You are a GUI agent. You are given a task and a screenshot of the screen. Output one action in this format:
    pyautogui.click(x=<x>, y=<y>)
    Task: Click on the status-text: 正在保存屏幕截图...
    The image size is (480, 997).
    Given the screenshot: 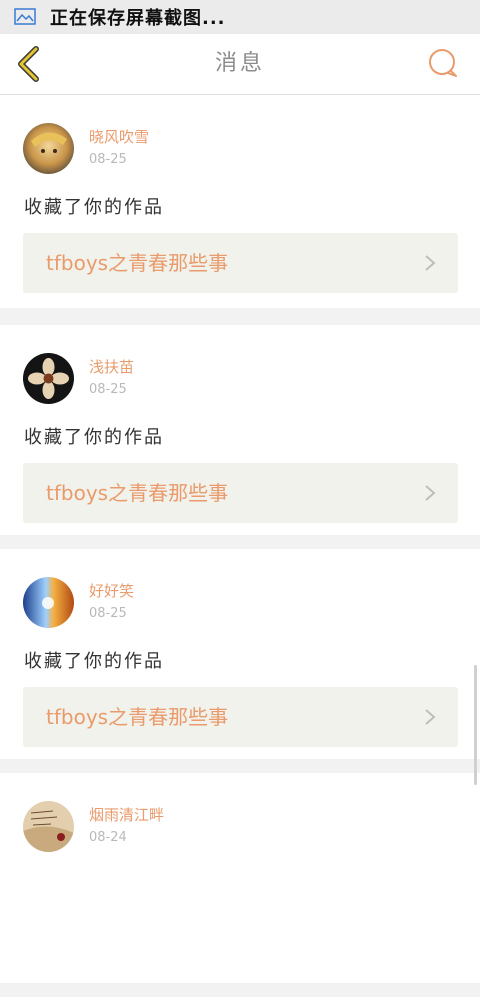 What is the action you would take?
    pyautogui.click(x=138, y=18)
    